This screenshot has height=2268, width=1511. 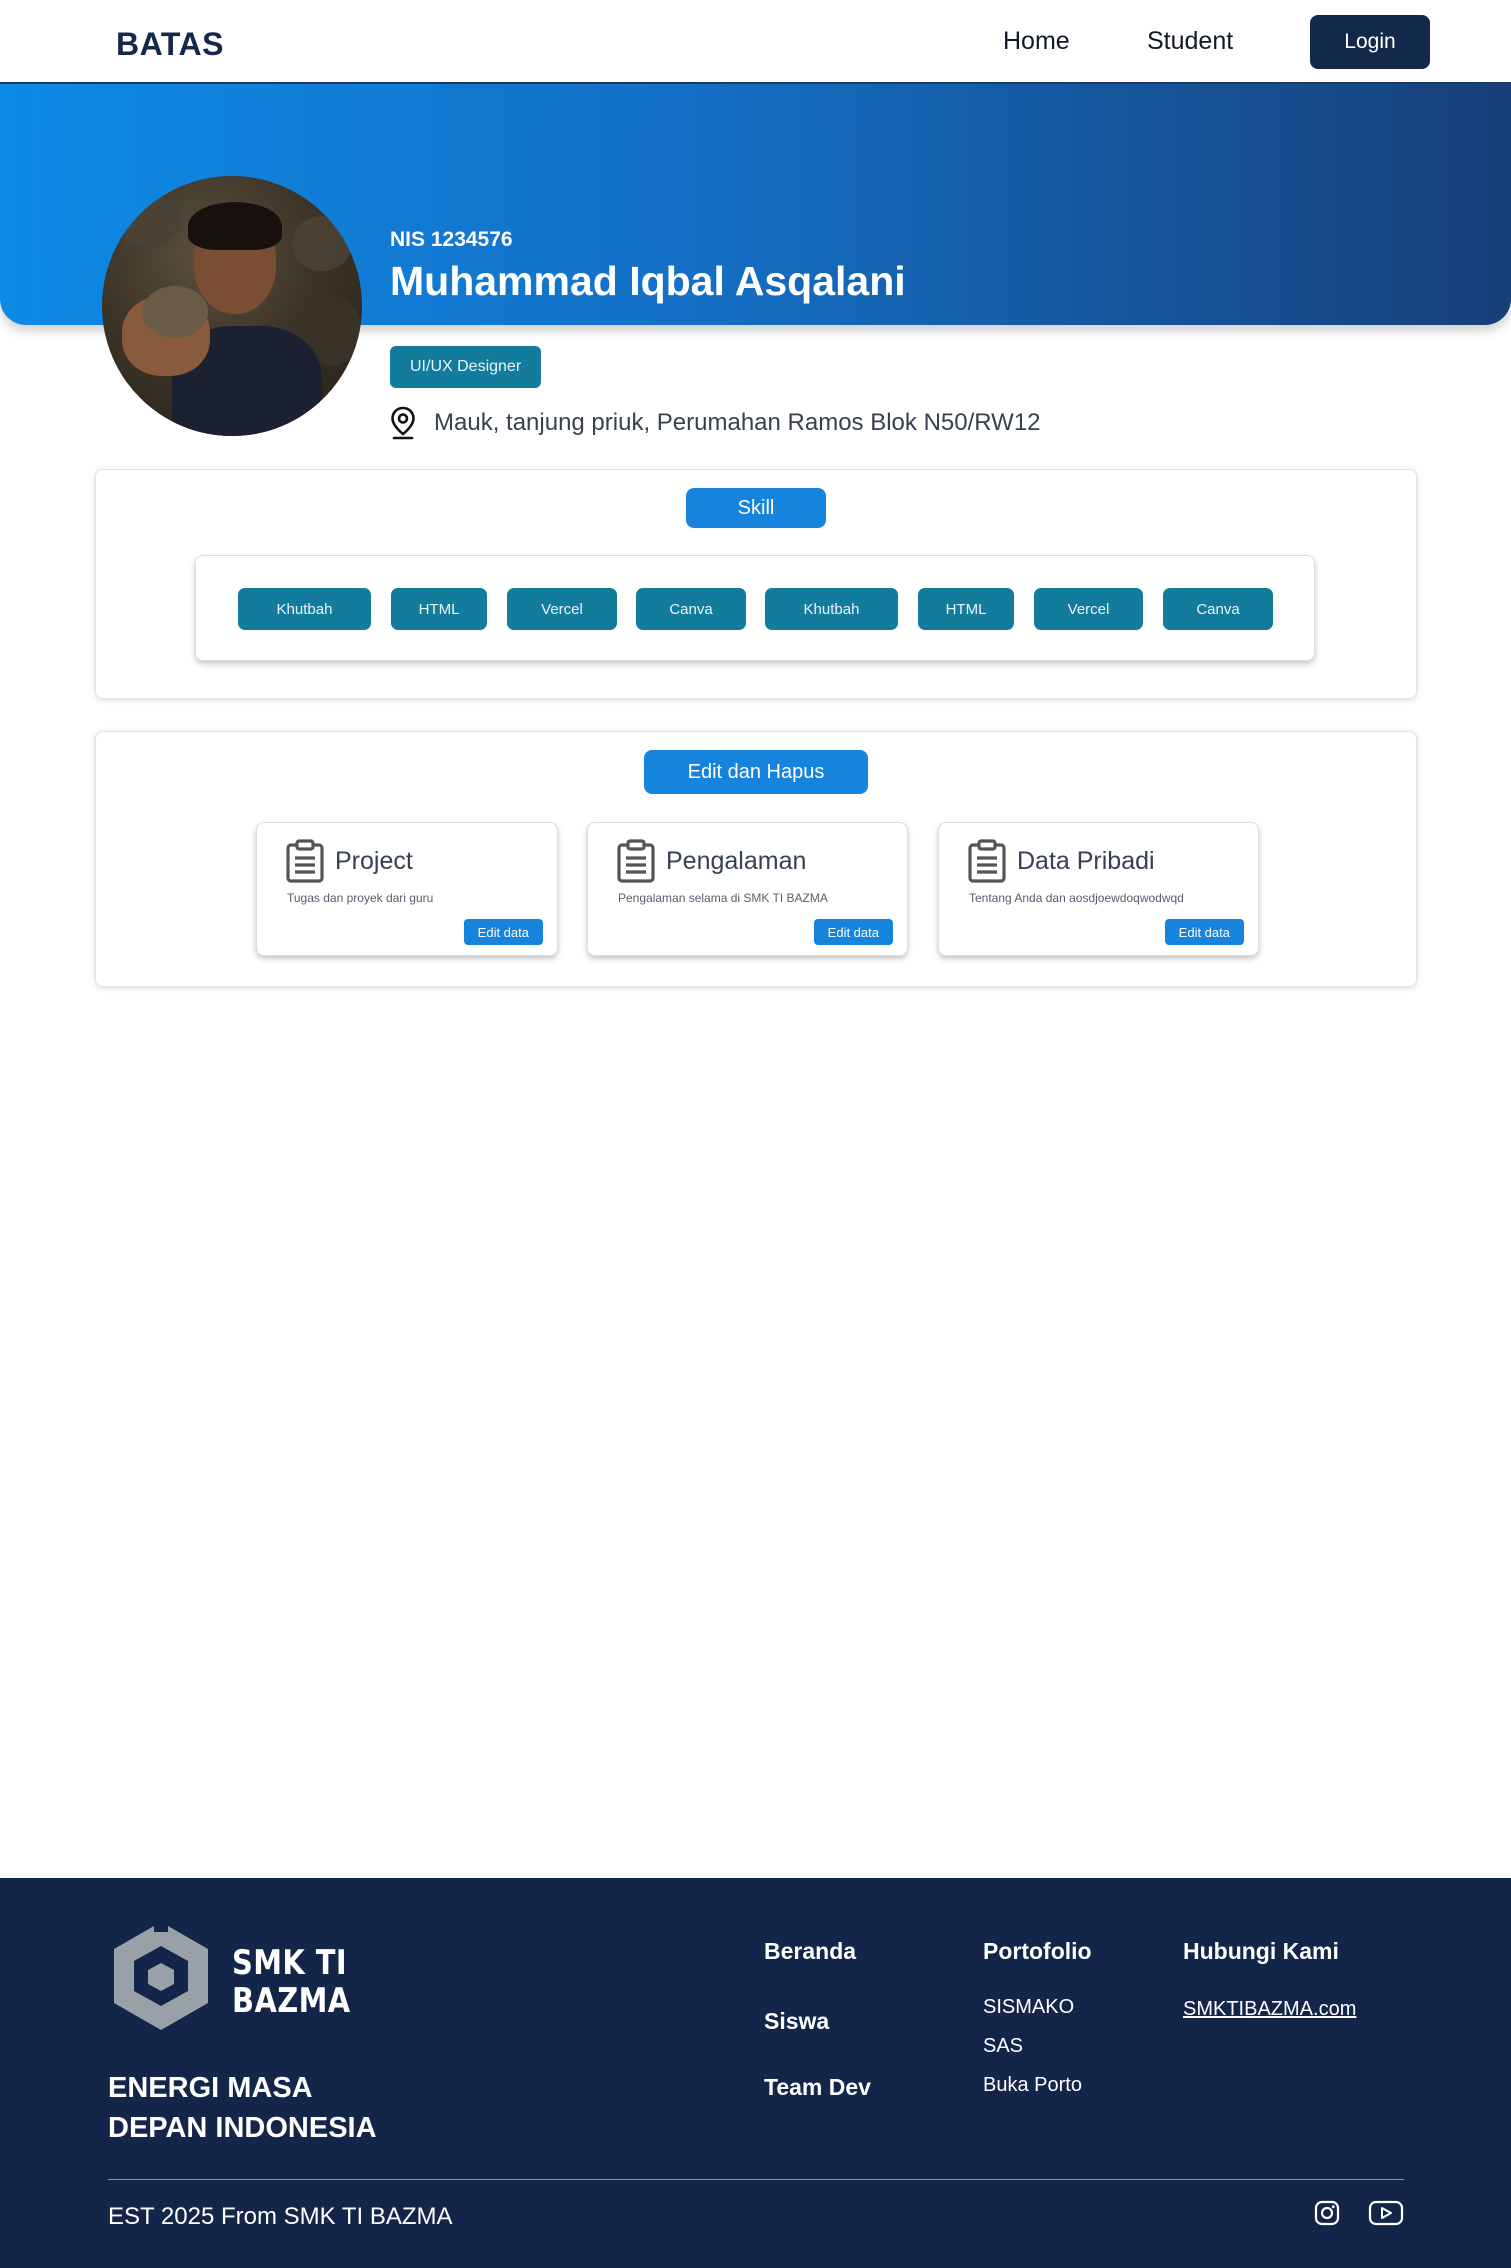 I want to click on footer-link-team-dev: Team Dev, so click(x=817, y=2087).